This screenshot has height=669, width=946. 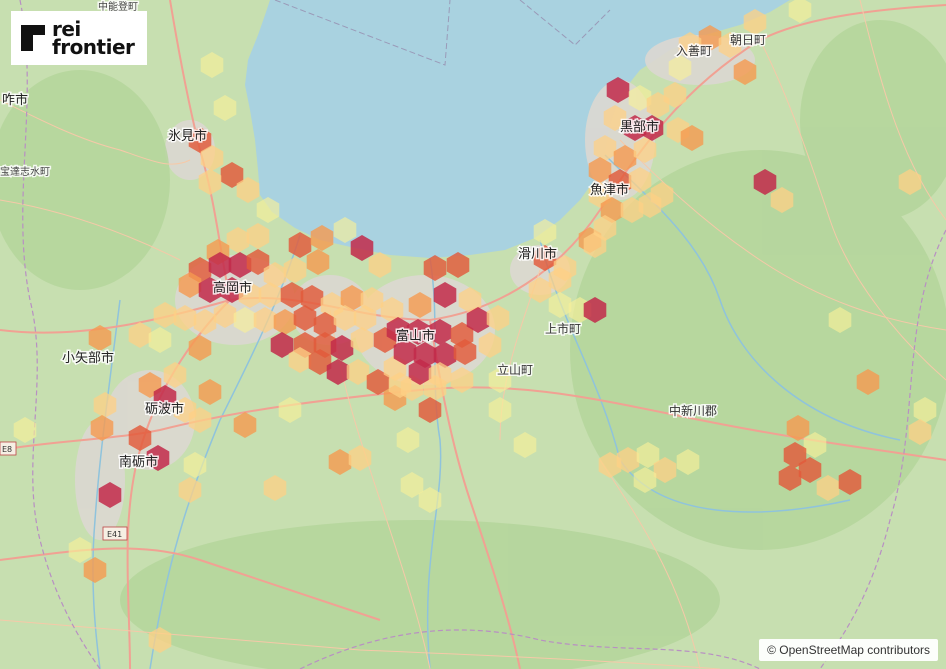 What do you see at coordinates (693, 410) in the screenshot?
I see `place-label-nakaniikawa: 中新川郡` at bounding box center [693, 410].